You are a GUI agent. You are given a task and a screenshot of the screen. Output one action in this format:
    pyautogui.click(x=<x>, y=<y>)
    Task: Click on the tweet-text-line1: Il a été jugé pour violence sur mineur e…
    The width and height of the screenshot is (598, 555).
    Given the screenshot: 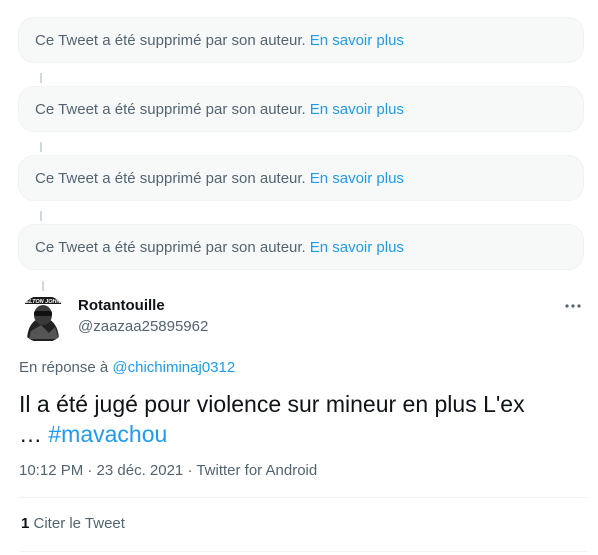 What is the action you would take?
    pyautogui.click(x=272, y=404)
    